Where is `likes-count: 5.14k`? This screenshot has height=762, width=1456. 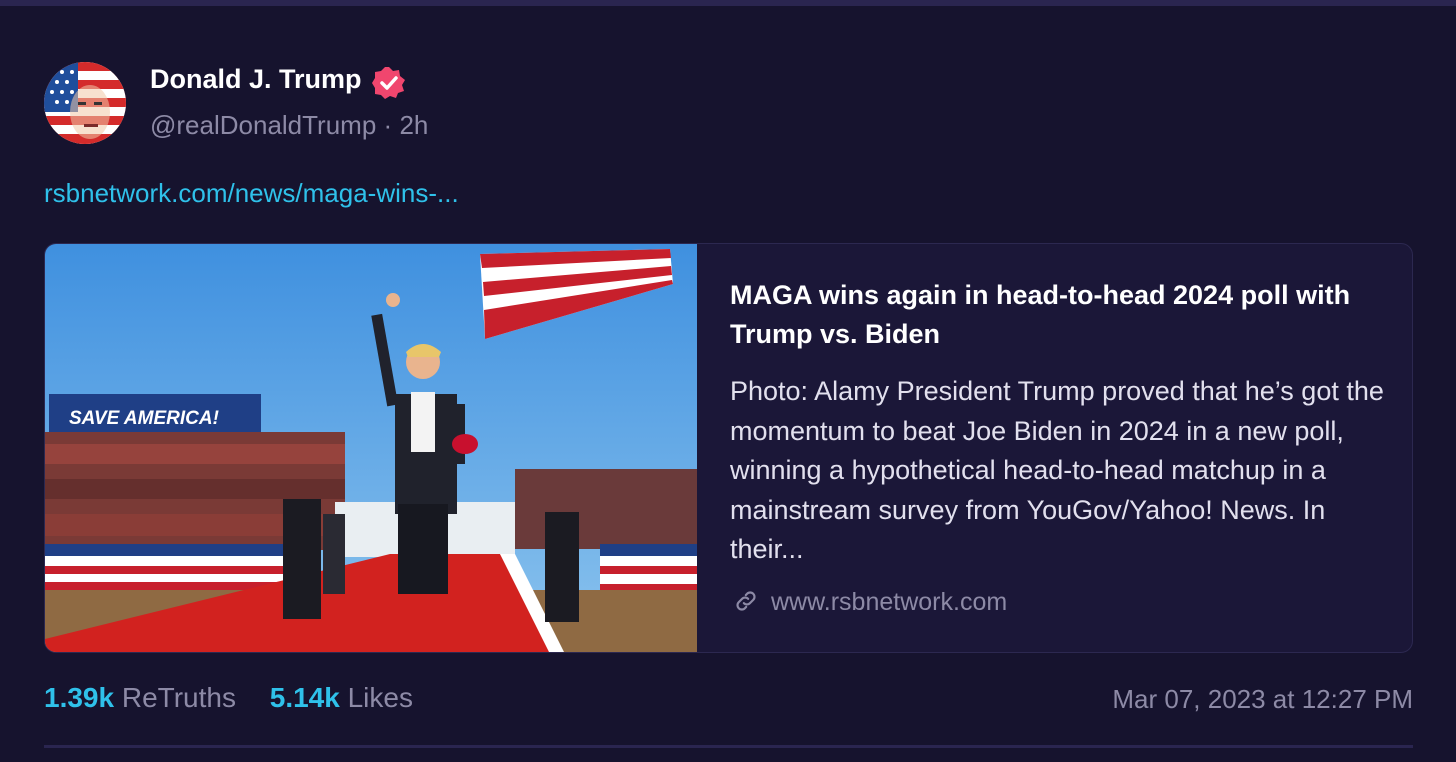 likes-count: 5.14k is located at coordinates (304, 697).